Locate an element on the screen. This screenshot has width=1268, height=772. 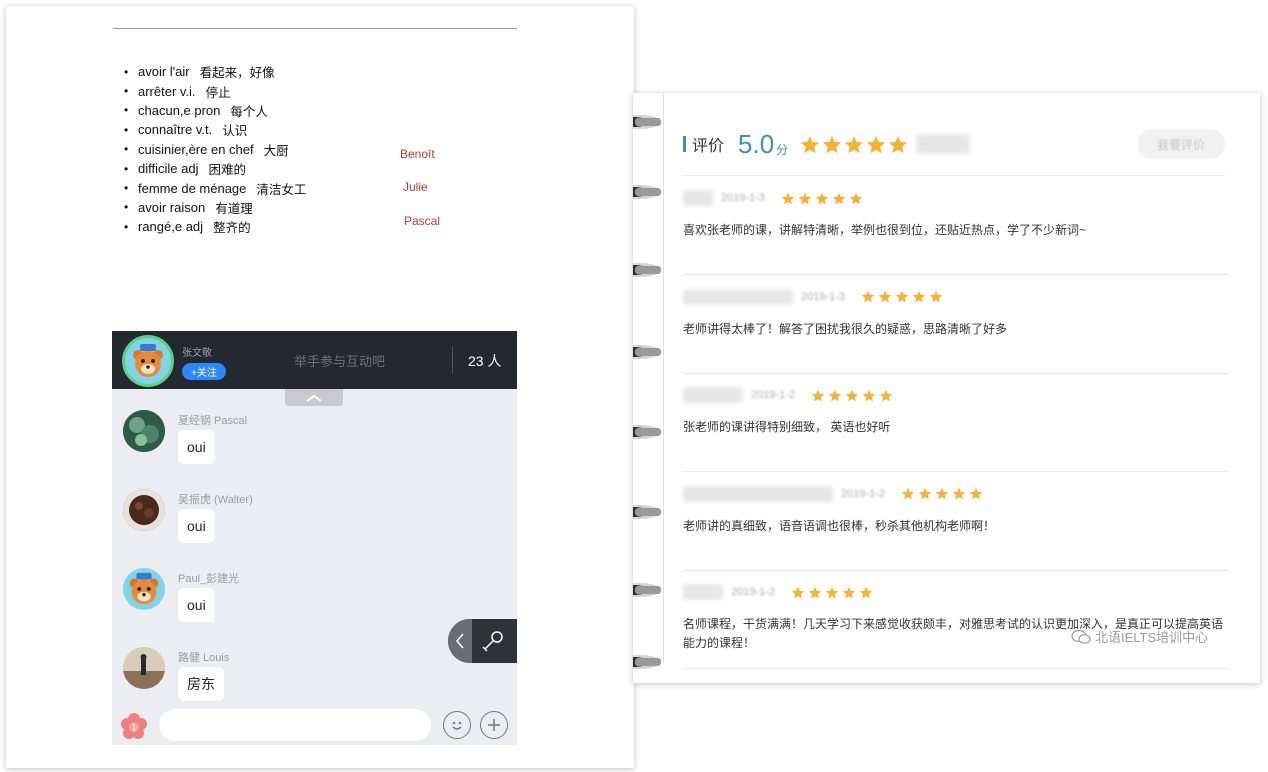
landscape-photo-icon is located at coordinates (144, 668).